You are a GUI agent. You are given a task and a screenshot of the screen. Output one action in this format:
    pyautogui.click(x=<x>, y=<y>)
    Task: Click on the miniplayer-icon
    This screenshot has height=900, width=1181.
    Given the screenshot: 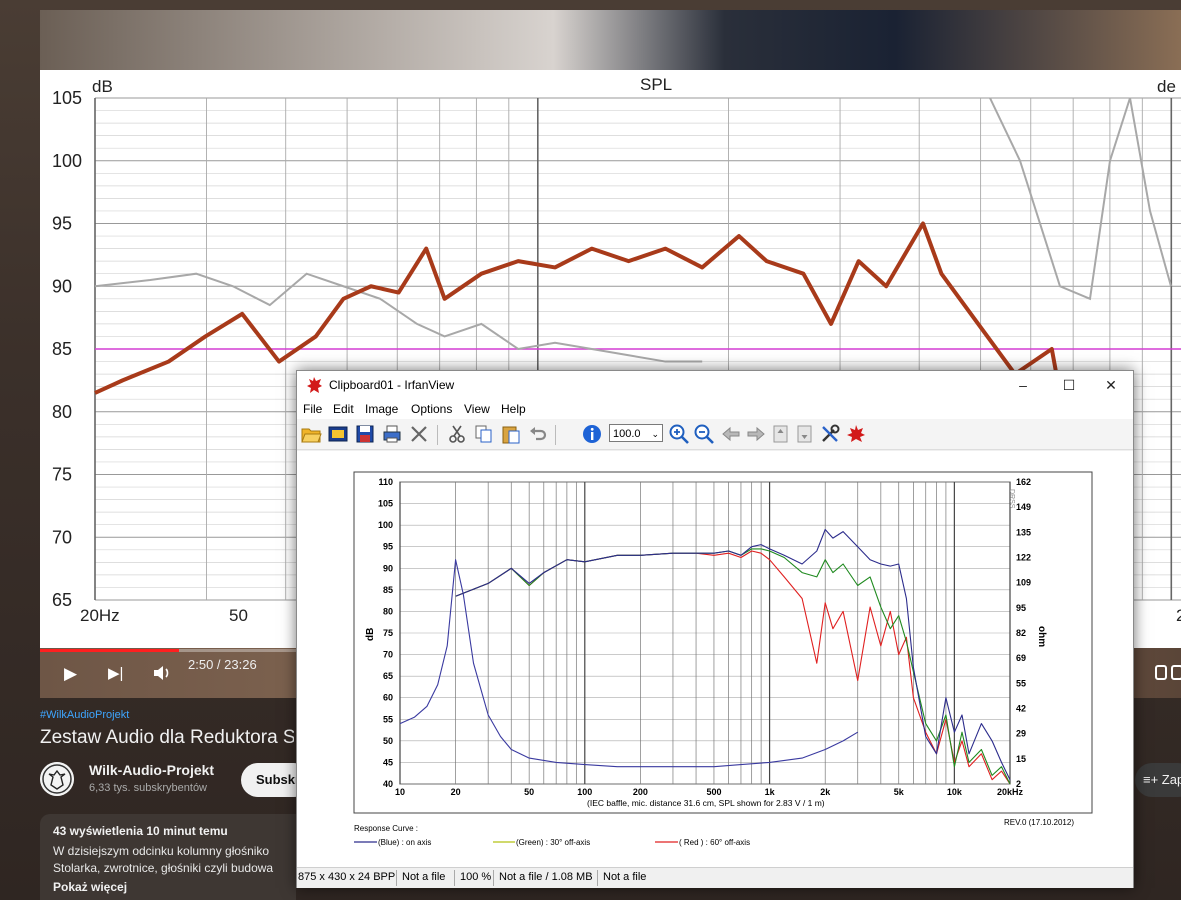 What is the action you would take?
    pyautogui.click(x=1168, y=673)
    